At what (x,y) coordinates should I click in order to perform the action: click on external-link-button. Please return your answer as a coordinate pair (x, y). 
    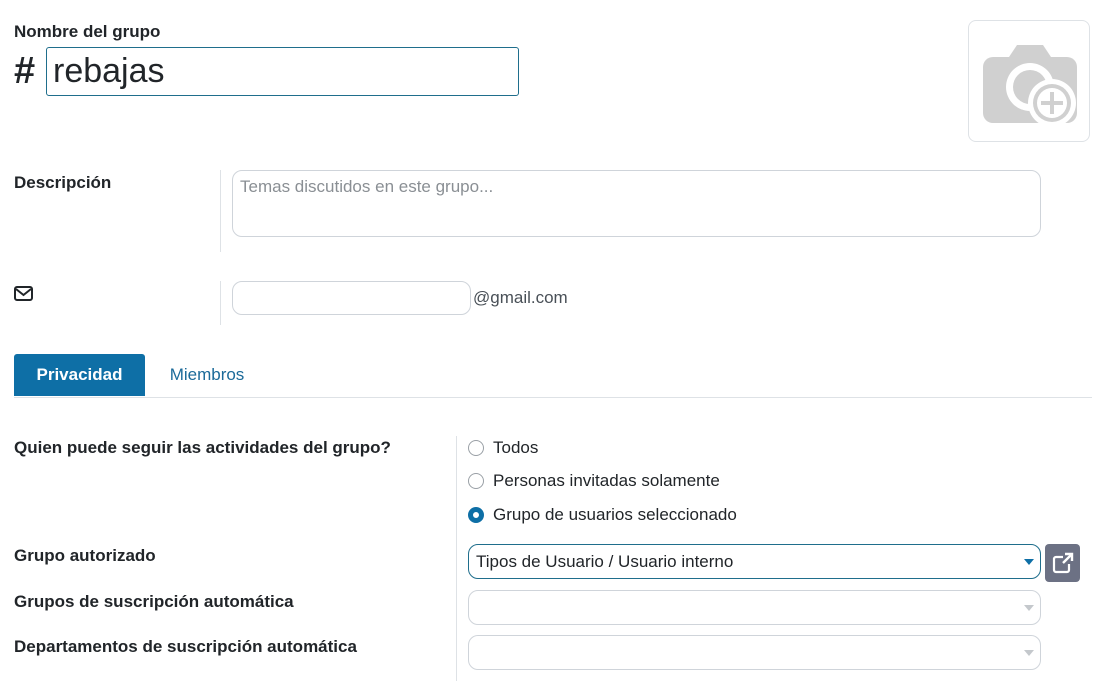
    Looking at the image, I should click on (1062, 563).